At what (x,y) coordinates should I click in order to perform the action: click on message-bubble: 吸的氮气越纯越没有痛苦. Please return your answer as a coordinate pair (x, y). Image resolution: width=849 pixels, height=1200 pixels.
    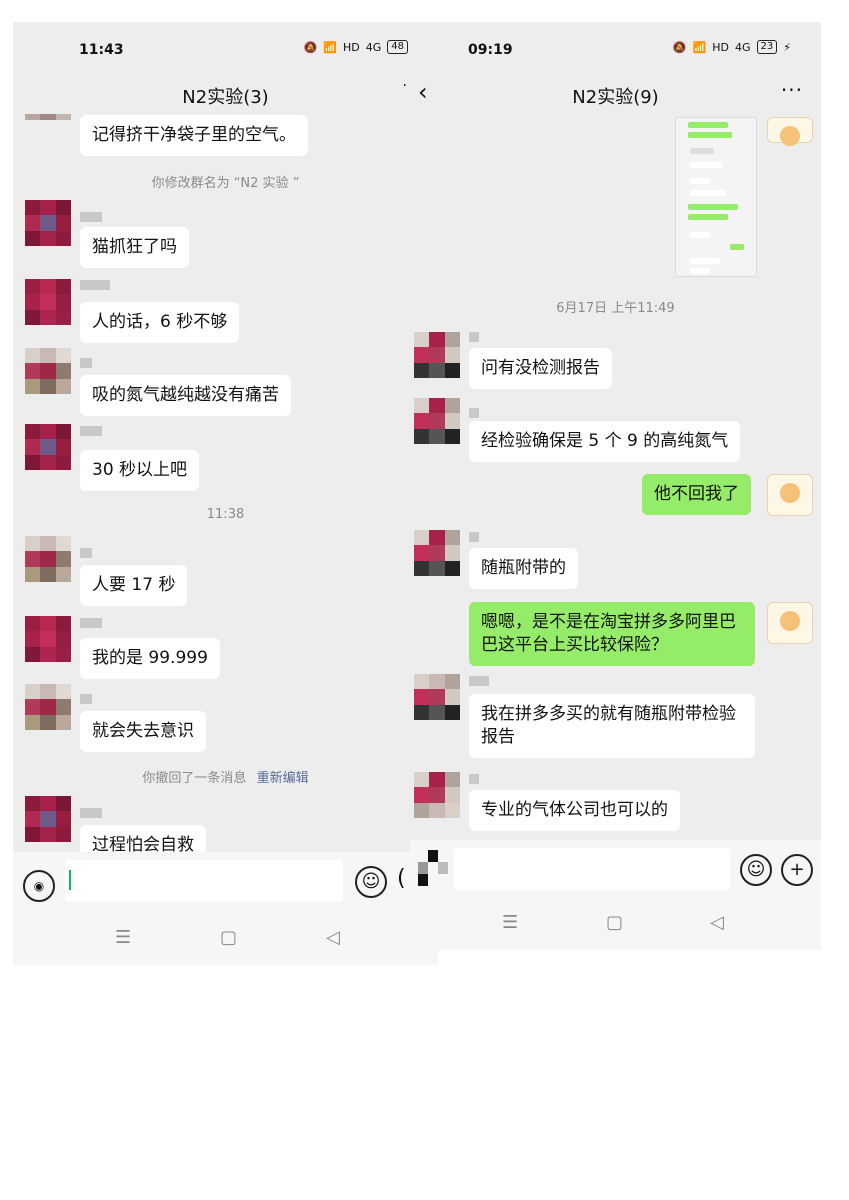
    Looking at the image, I should click on (185, 395).